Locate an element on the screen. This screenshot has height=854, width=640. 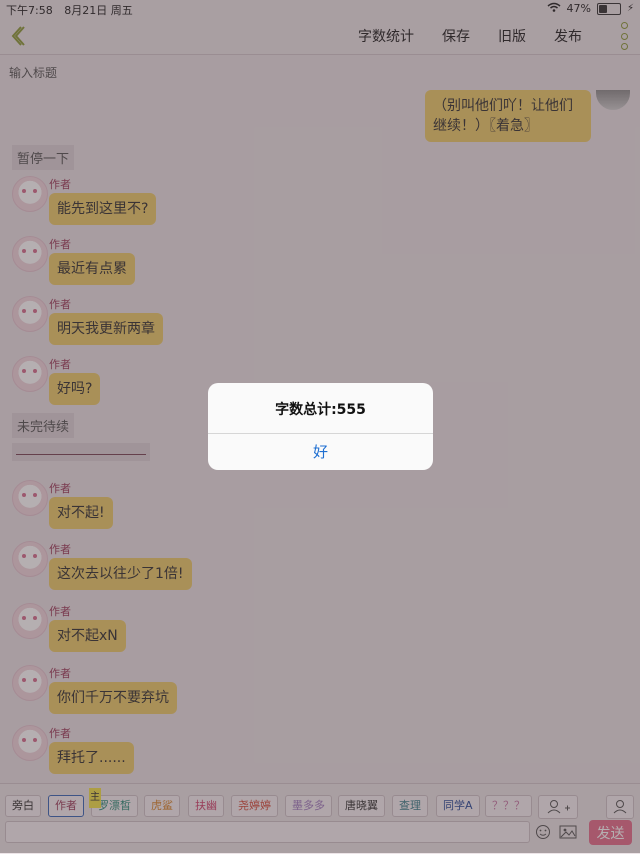
word-count-dialog: 字数总计:555 好 is located at coordinates (320, 426).